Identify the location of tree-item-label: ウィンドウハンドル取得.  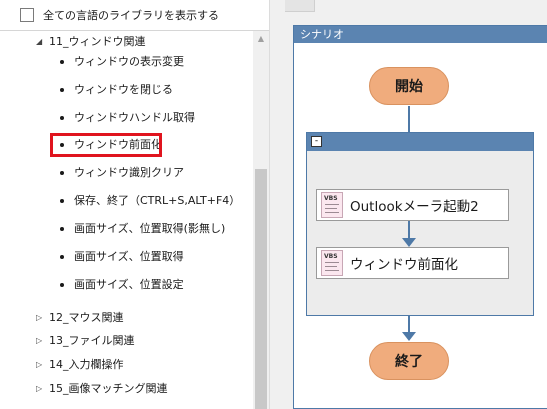
(134, 117).